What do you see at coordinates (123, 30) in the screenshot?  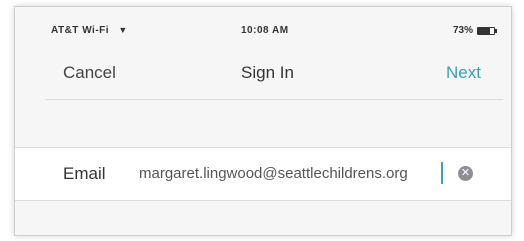 I see `wifi-icon: ▼` at bounding box center [123, 30].